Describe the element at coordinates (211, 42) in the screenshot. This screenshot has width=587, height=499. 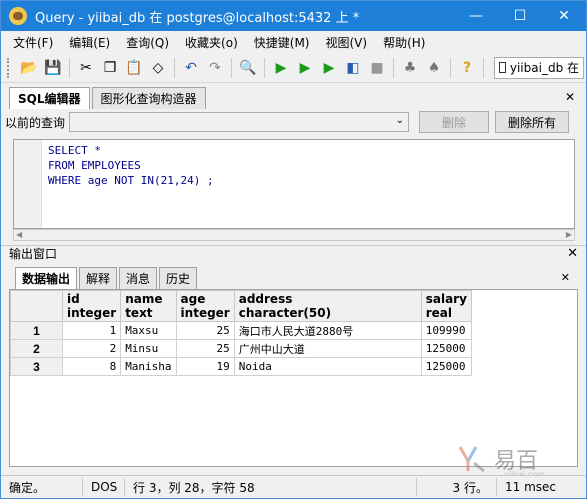
I see `menu-favourites: 收藏夹(o)` at that location.